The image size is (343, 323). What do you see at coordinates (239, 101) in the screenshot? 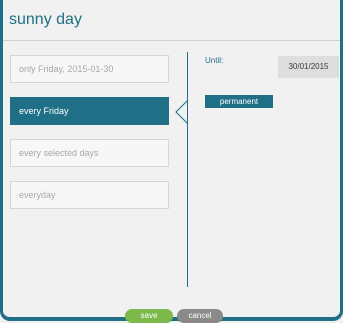
I see `permanent-button: permanent` at bounding box center [239, 101].